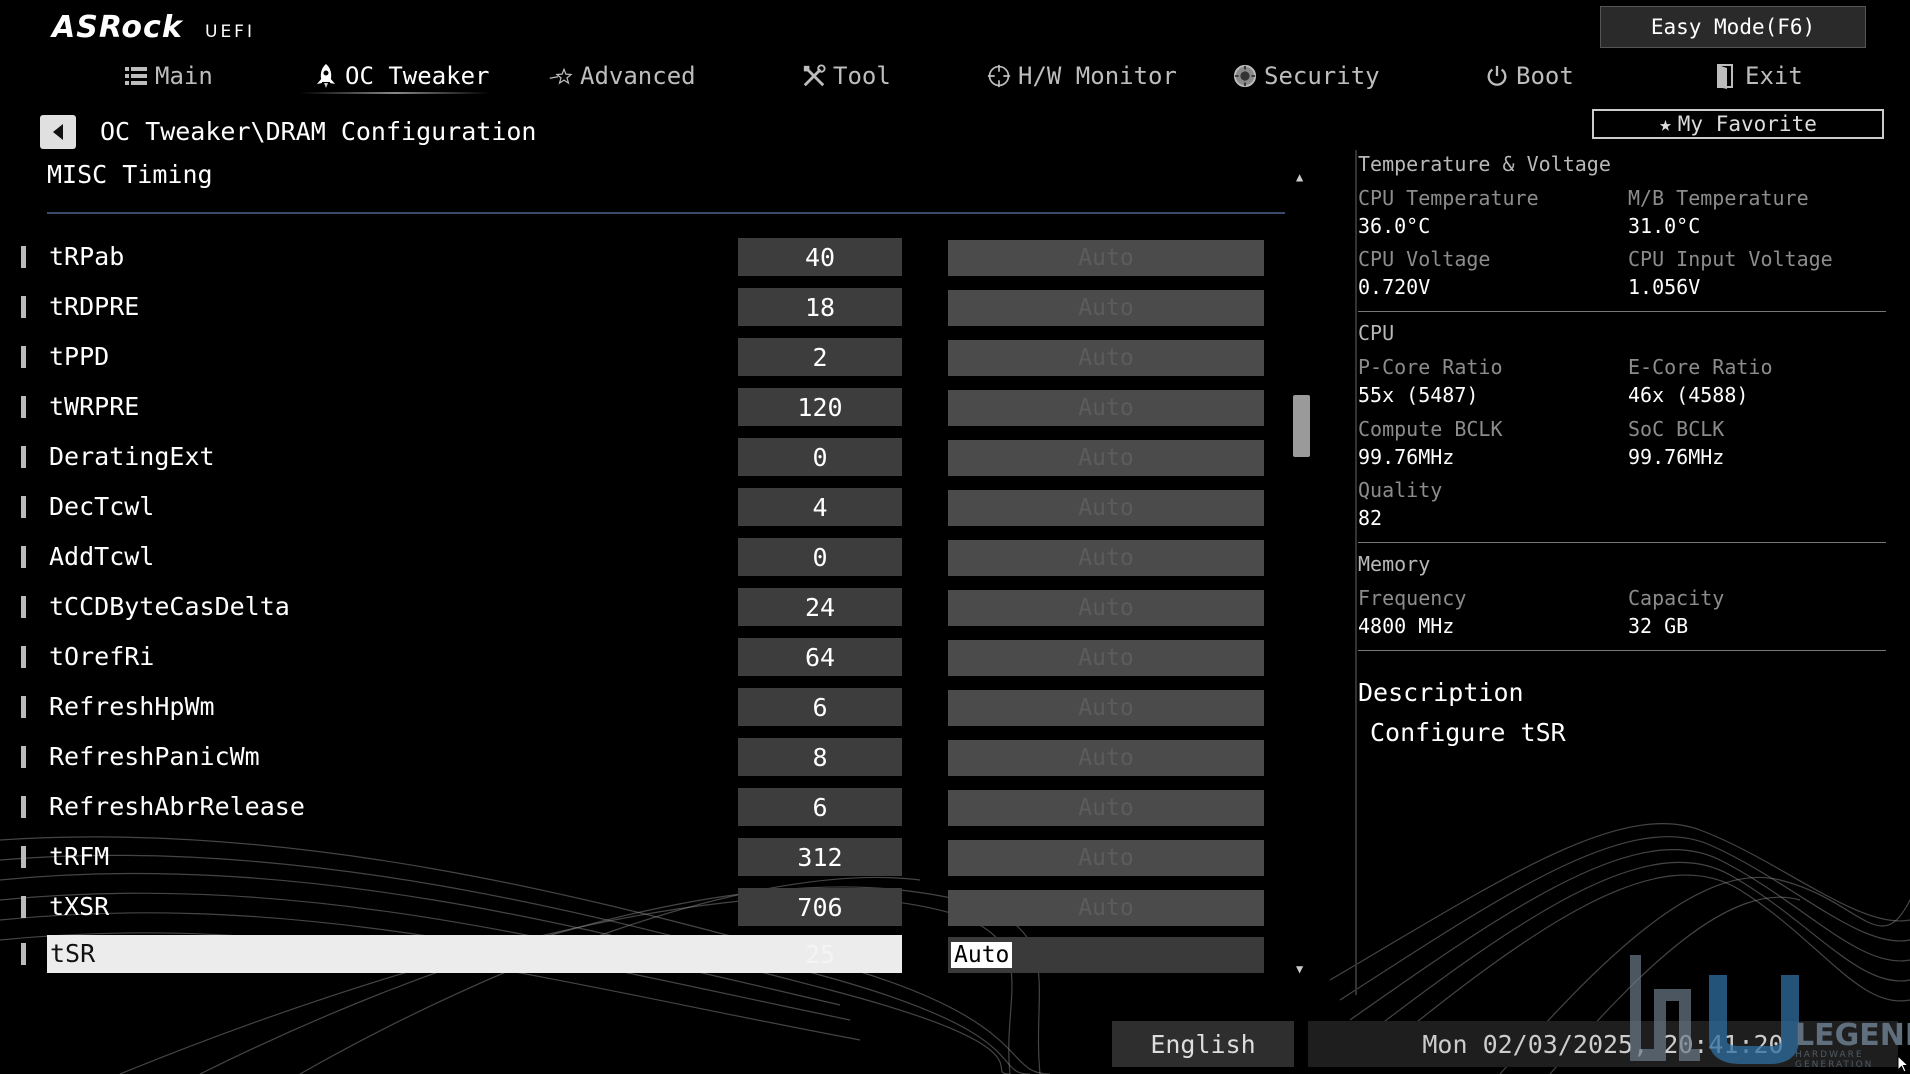 Image resolution: width=1910 pixels, height=1074 pixels. What do you see at coordinates (1529, 76) in the screenshot?
I see `tab-boot: Boot` at bounding box center [1529, 76].